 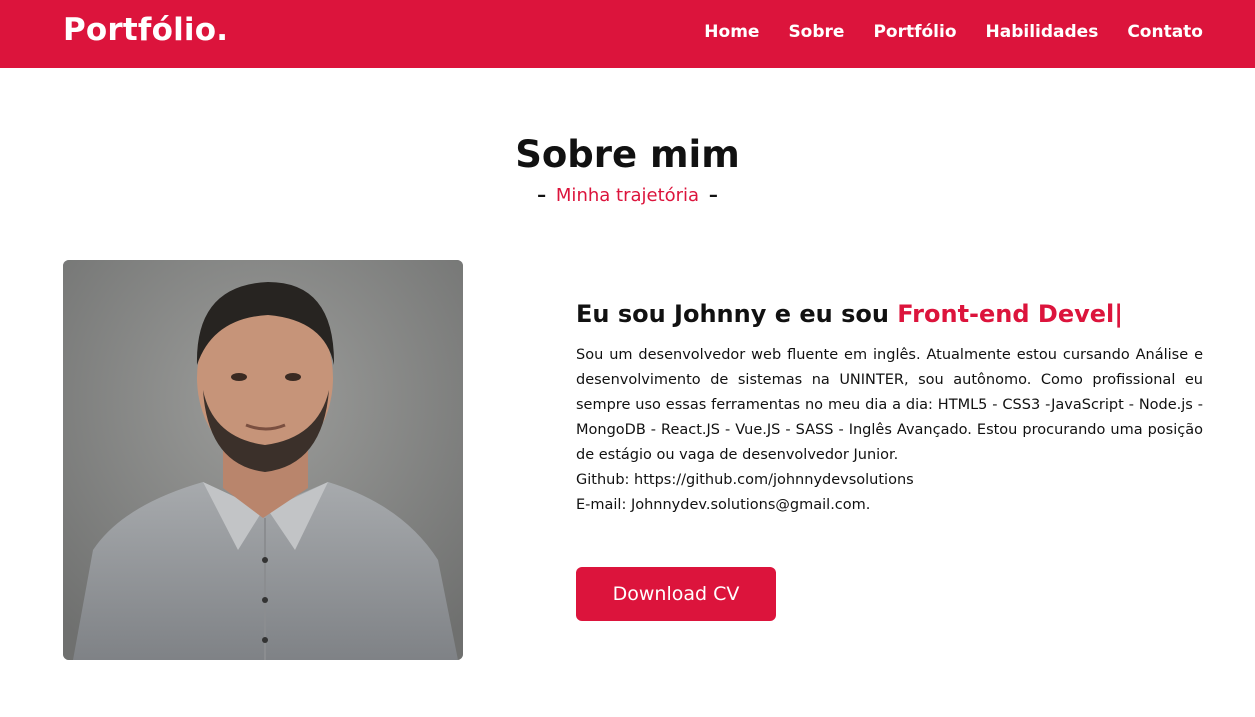 I want to click on nav-menu: Home Sobre Portfólio Habilidades Contato, so click(x=953, y=32).